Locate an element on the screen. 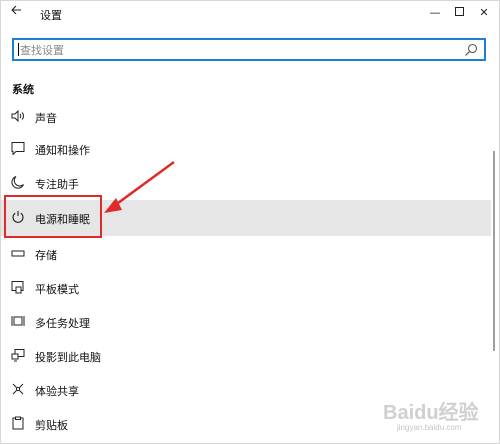 Image resolution: width=500 pixels, height=444 pixels. sidebar-item-label: 声音 is located at coordinates (46, 118).